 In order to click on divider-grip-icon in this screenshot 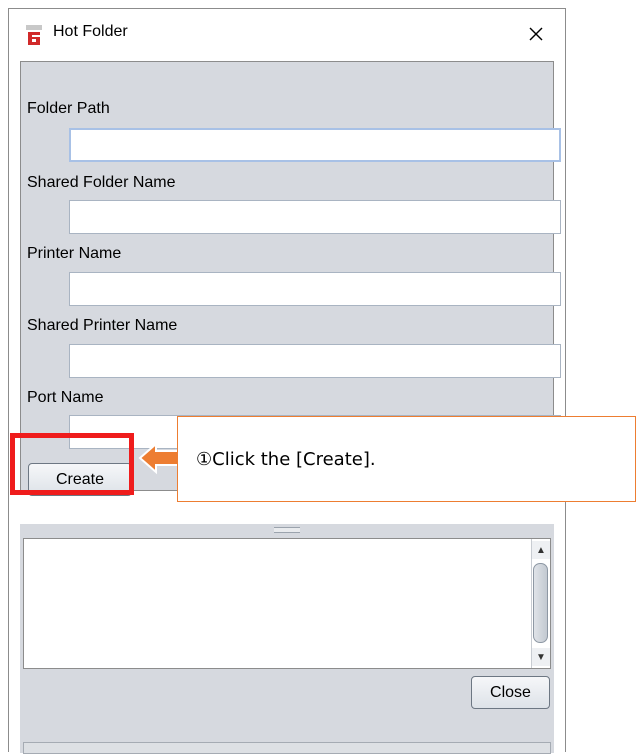, I will do `click(287, 530)`.